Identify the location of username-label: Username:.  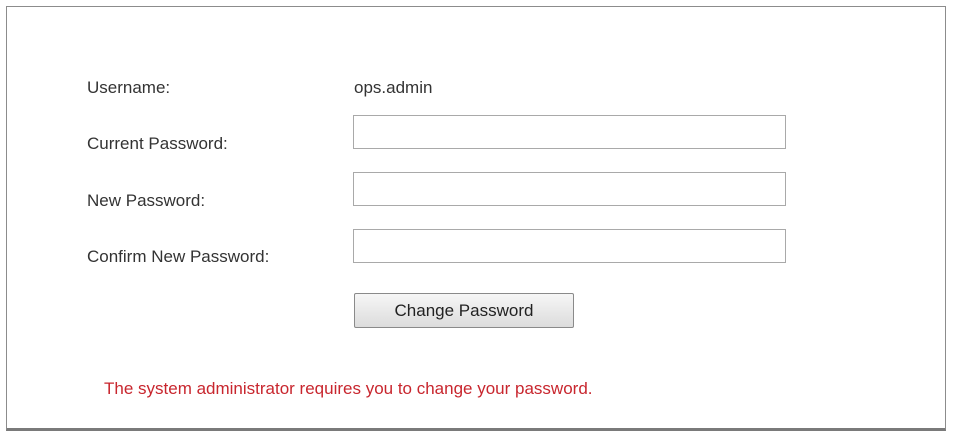
(129, 87).